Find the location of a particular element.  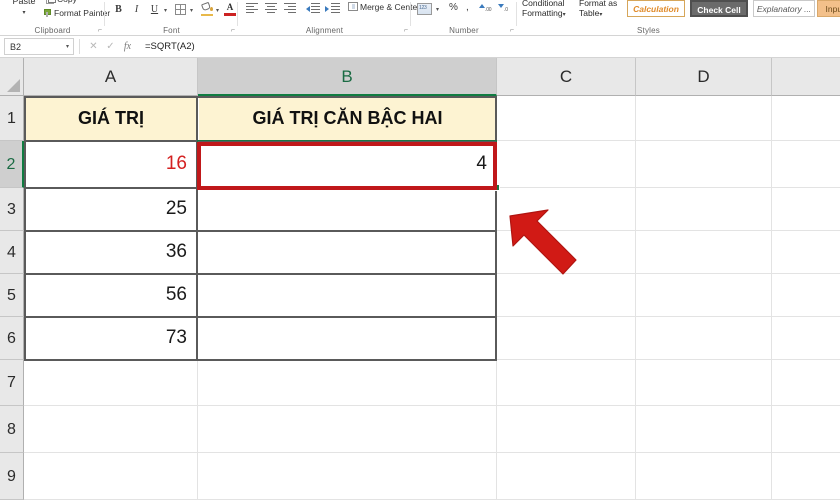

row-header-4: 4 is located at coordinates (12, 252).